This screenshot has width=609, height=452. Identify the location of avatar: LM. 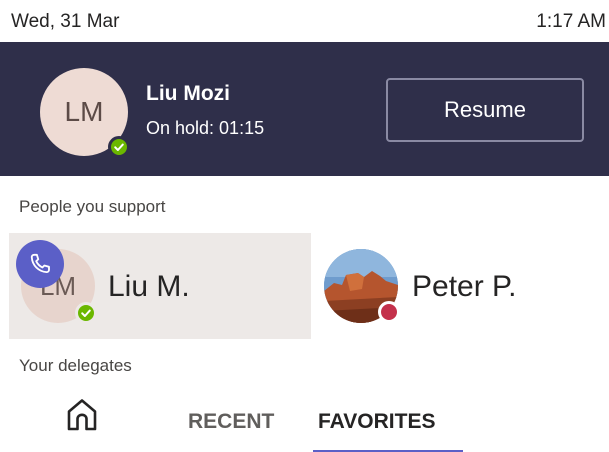
(85, 113).